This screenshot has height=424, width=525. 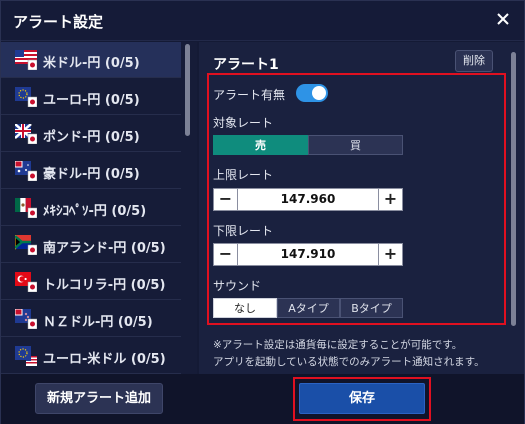 I want to click on toggle-knob, so click(x=319, y=93).